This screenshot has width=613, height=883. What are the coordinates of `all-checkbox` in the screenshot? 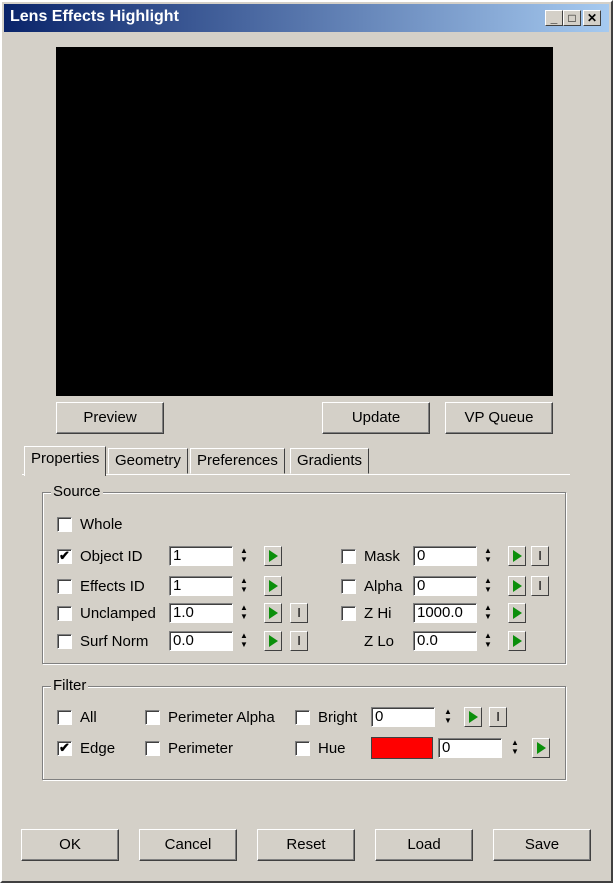 It's located at (64, 717).